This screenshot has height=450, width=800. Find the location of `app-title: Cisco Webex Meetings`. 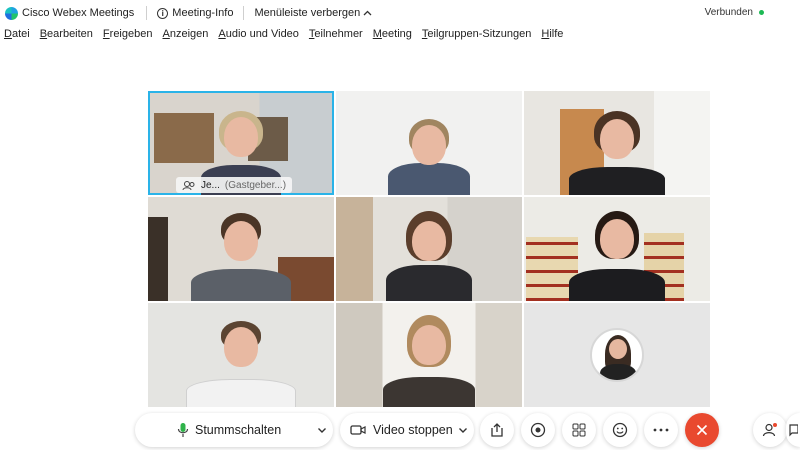

app-title: Cisco Webex Meetings is located at coordinates (78, 13).